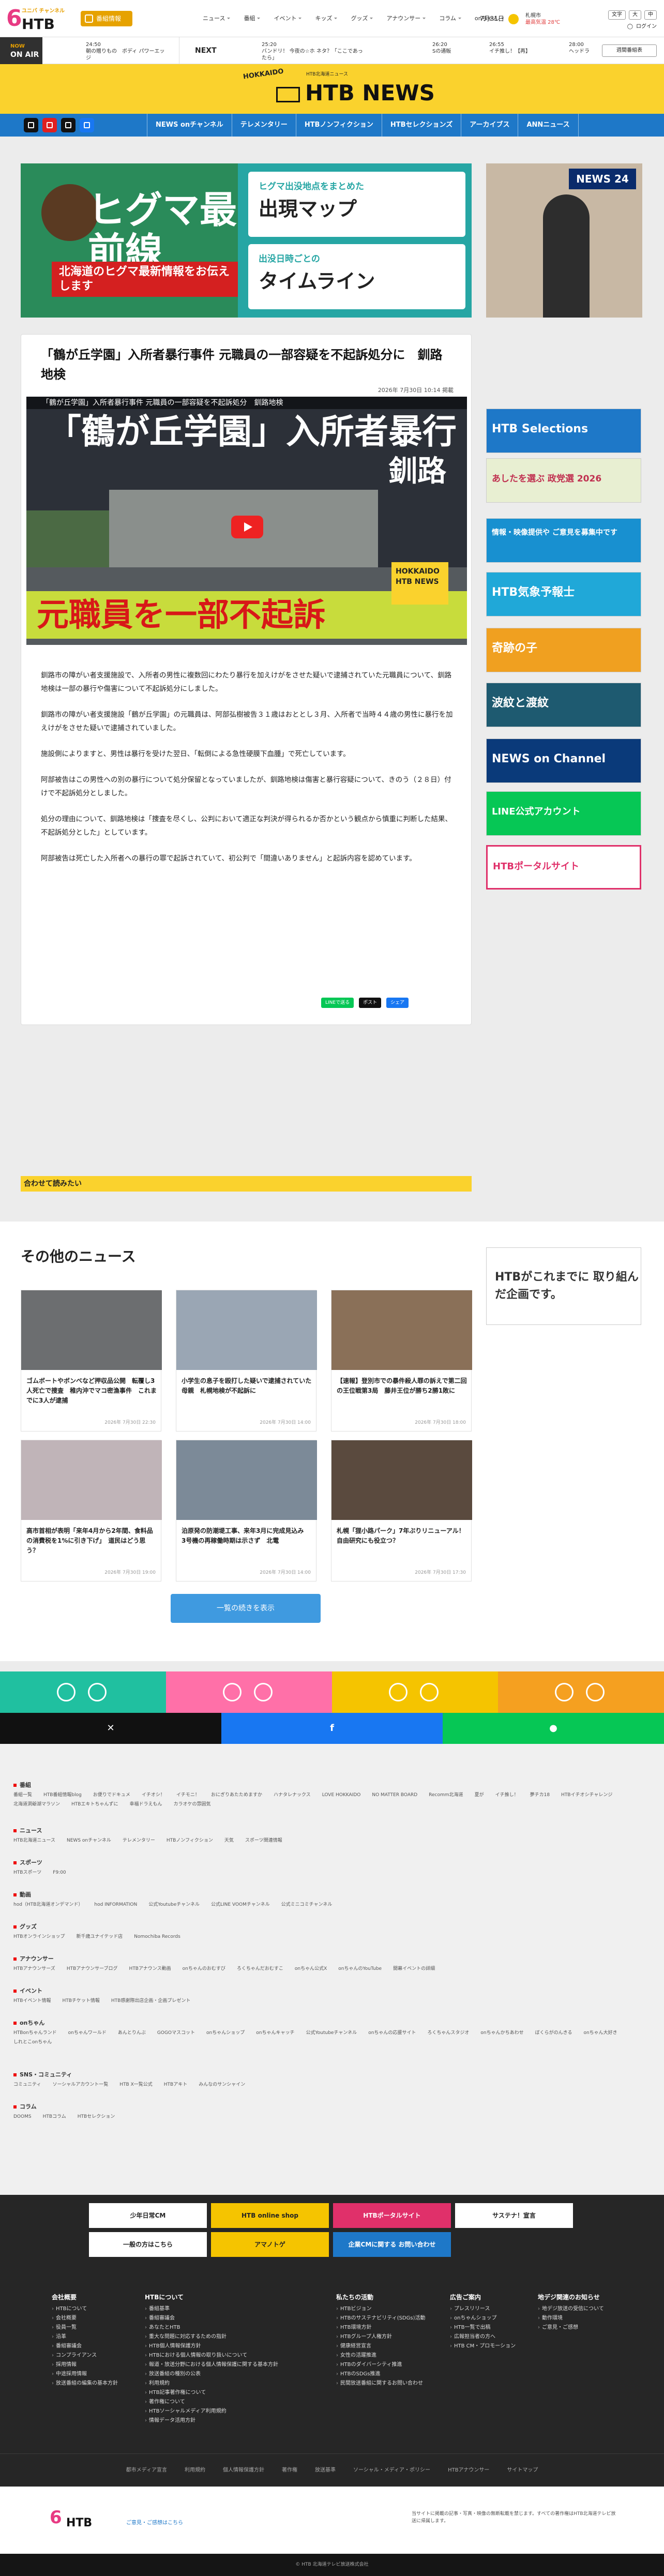 Image resolution: width=664 pixels, height=2576 pixels. Describe the element at coordinates (458, 48) in the screenshot. I see `next-program: 26:20 Sの通販` at that location.